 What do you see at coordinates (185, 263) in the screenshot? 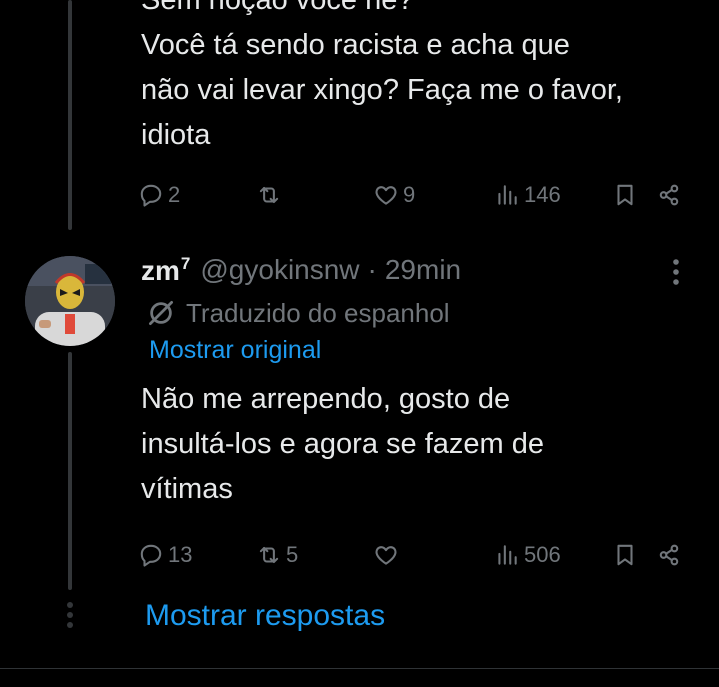
I see `display-name-superscript: 7` at bounding box center [185, 263].